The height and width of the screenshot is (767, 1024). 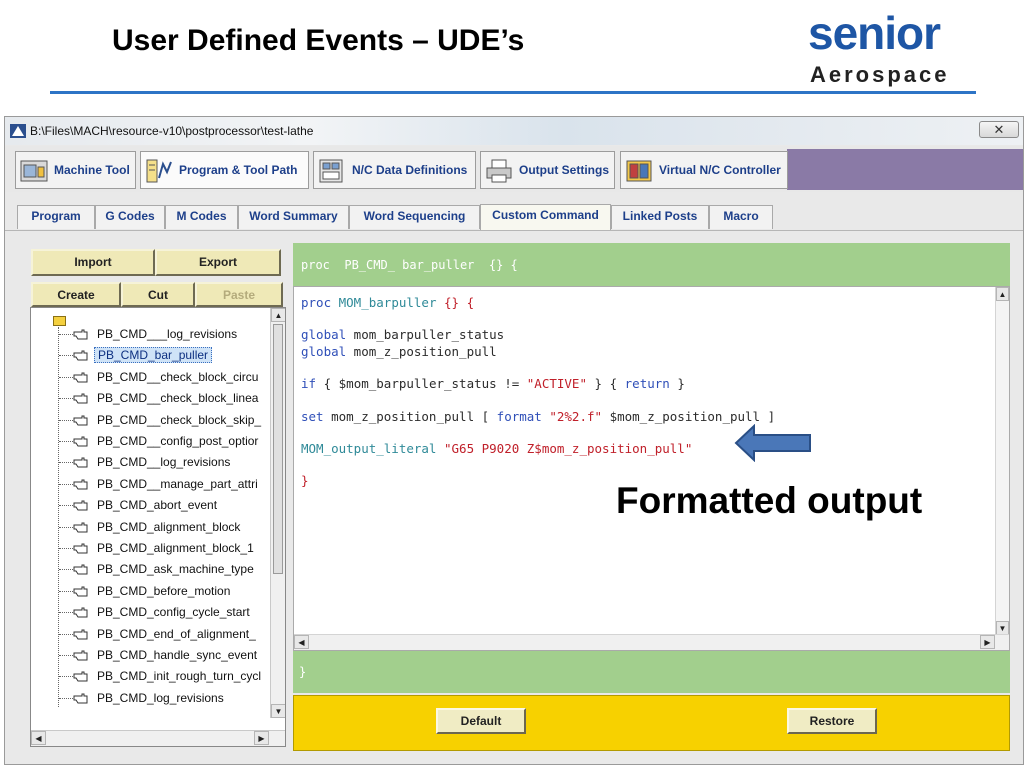 What do you see at coordinates (303, 672) in the screenshot?
I see `proc-footer-text: }` at bounding box center [303, 672].